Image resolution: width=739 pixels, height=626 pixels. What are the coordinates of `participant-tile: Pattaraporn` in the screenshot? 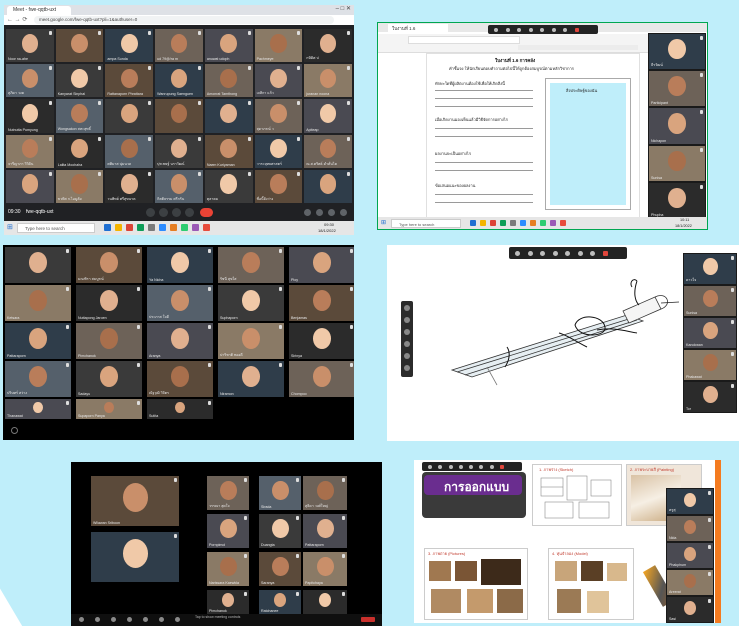 It's located at (325, 531).